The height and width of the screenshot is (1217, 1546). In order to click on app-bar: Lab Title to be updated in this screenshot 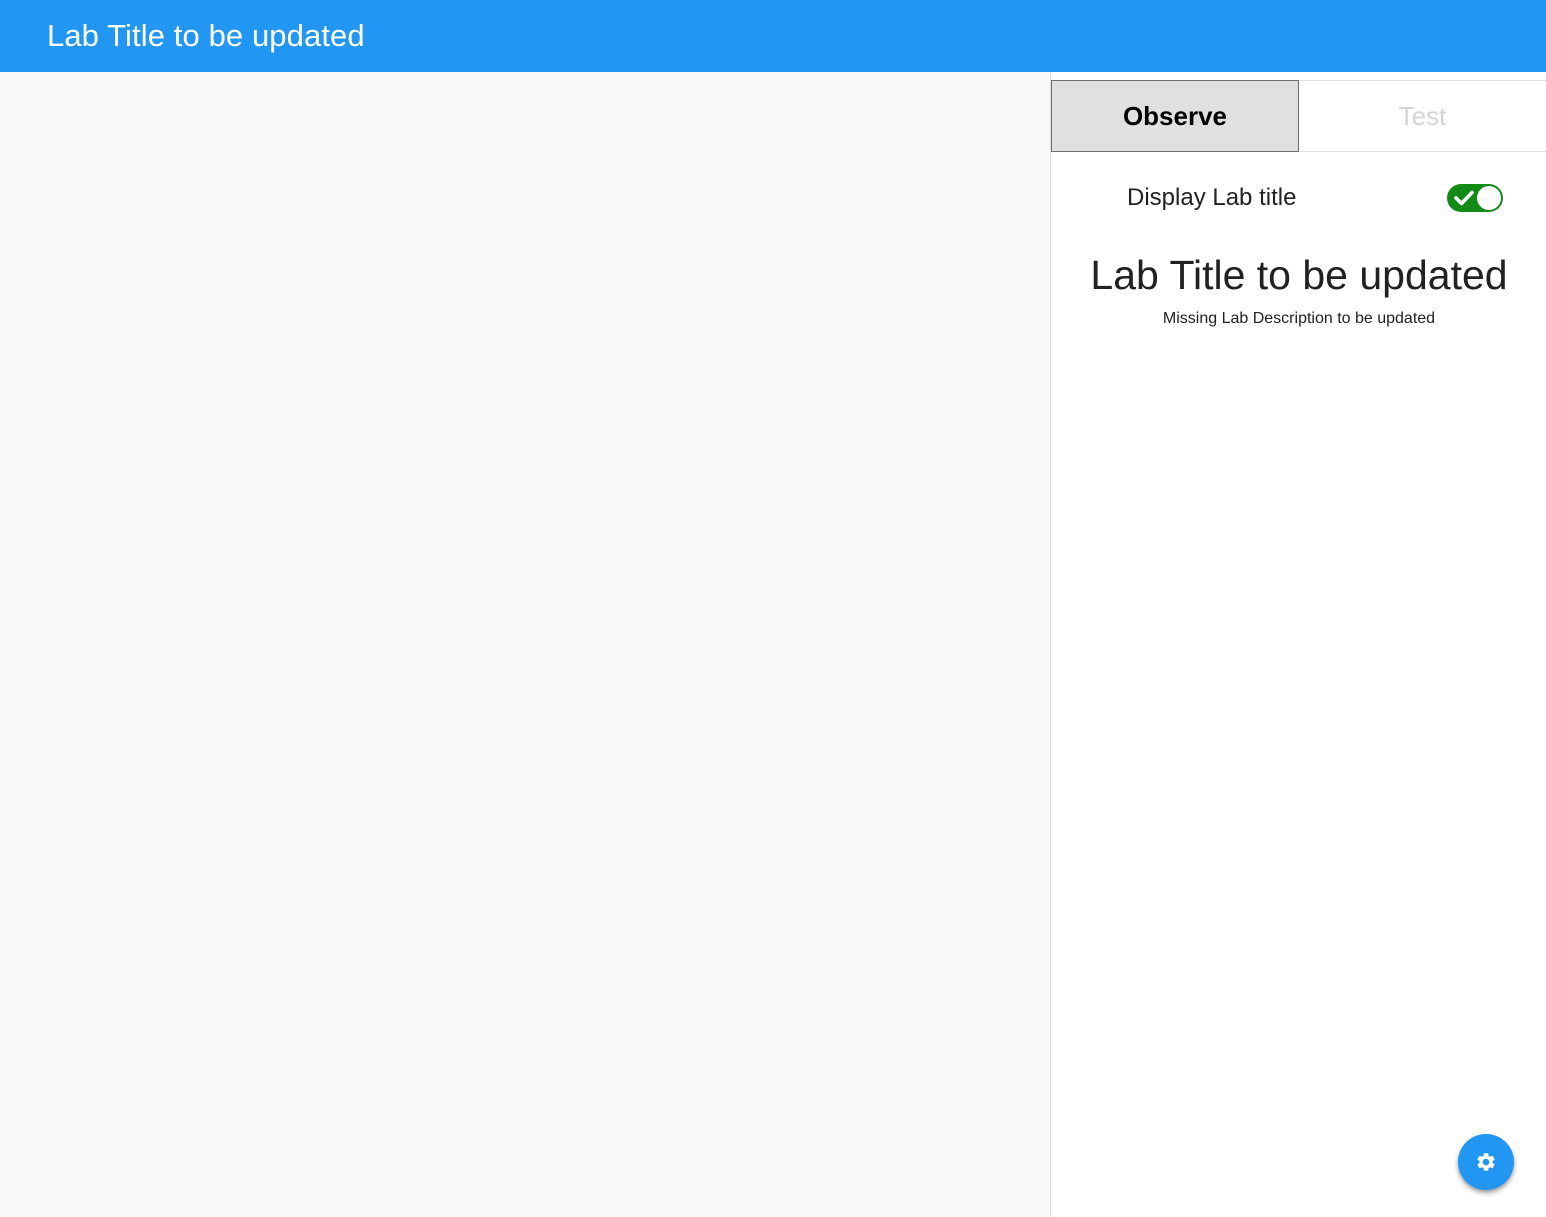, I will do `click(773, 36)`.